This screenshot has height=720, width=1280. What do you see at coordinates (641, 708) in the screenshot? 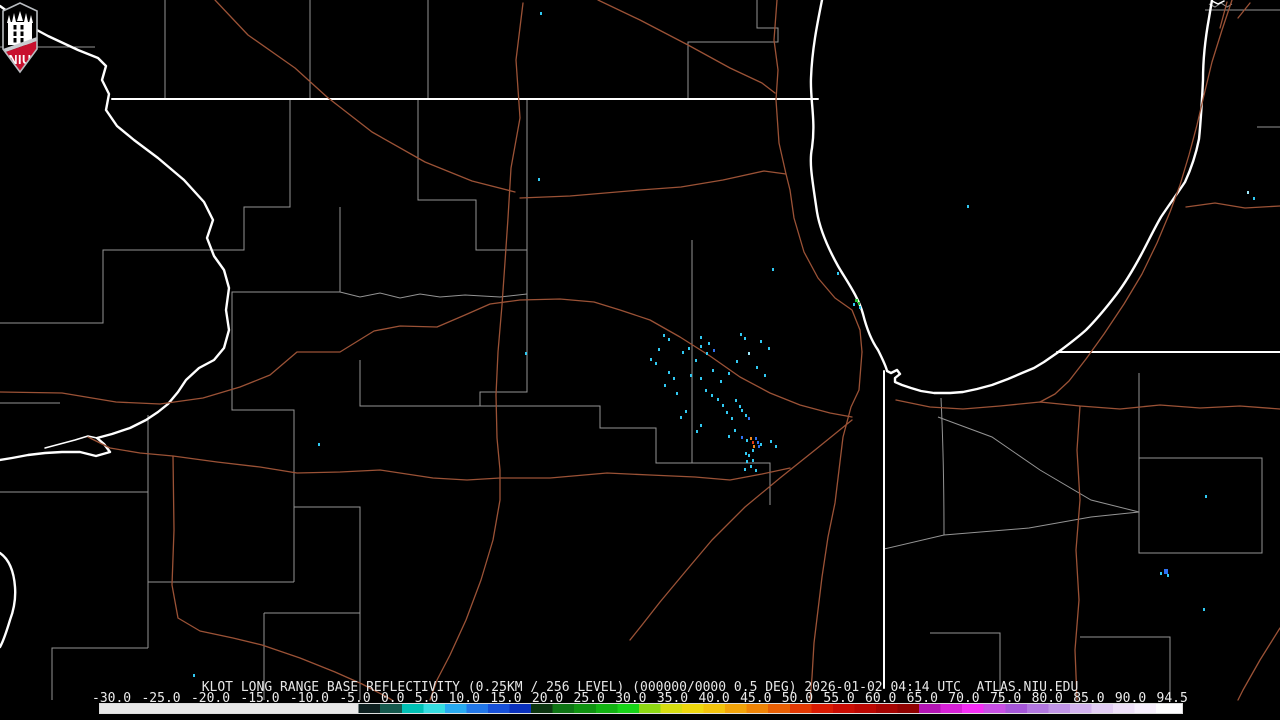
I see `reflectivity-colorbar` at bounding box center [641, 708].